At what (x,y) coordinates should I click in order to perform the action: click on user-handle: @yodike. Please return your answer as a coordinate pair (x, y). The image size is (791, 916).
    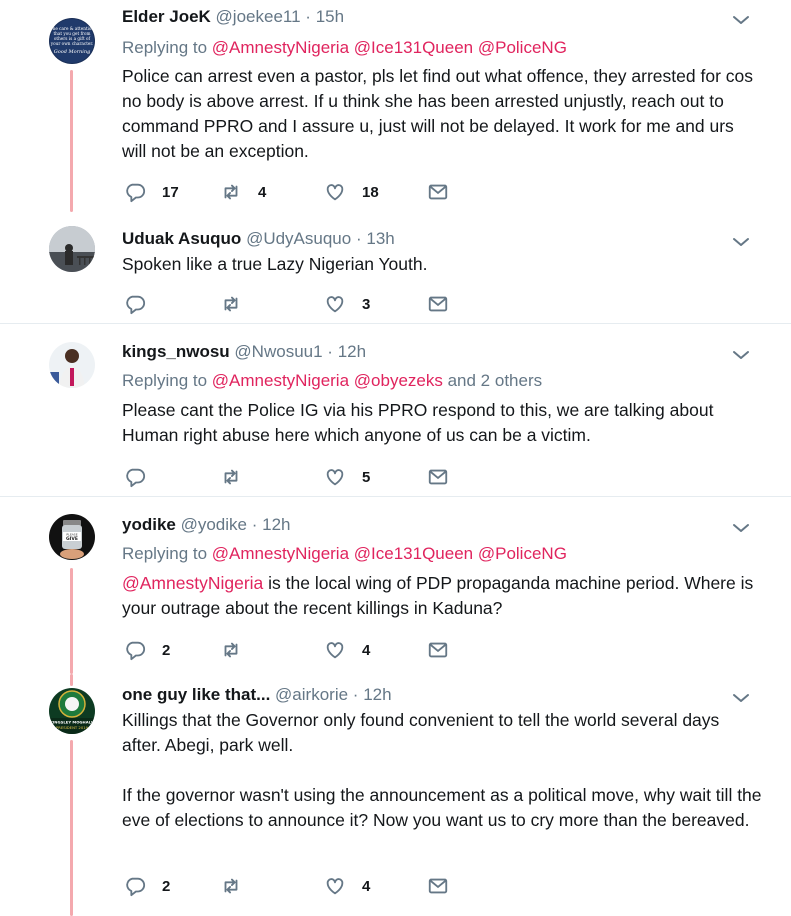
    Looking at the image, I should click on (214, 524).